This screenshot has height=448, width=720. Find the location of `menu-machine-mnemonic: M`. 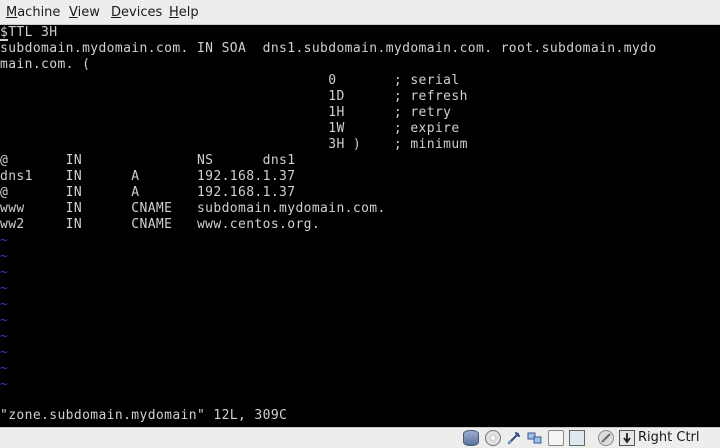

menu-machine-mnemonic: M is located at coordinates (12, 12).